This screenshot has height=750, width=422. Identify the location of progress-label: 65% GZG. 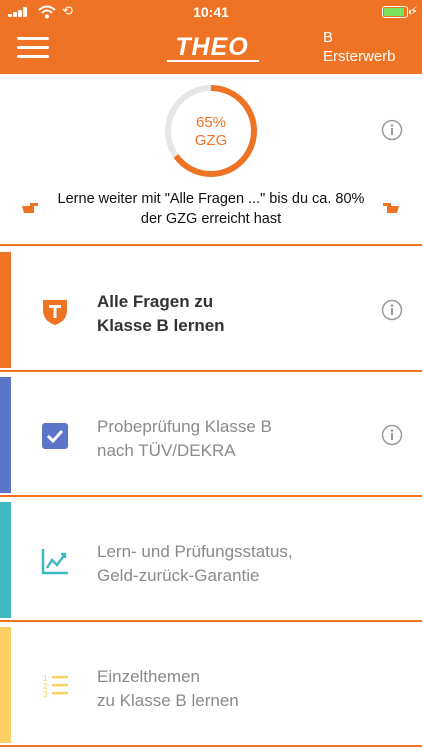
(211, 132).